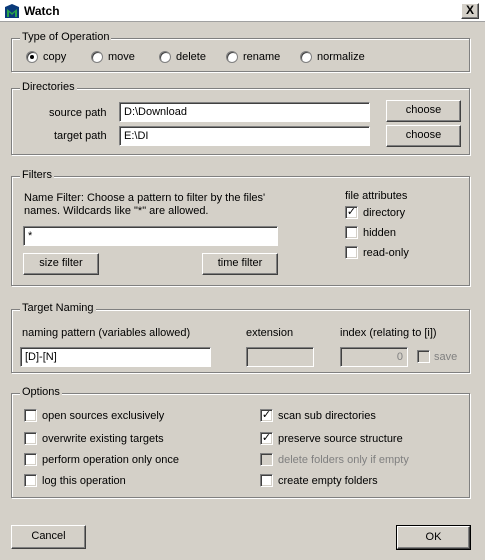 Image resolution: width=485 pixels, height=560 pixels. Describe the element at coordinates (327, 416) in the screenshot. I see `scan-sub-directories-label: scan sub directories` at that location.